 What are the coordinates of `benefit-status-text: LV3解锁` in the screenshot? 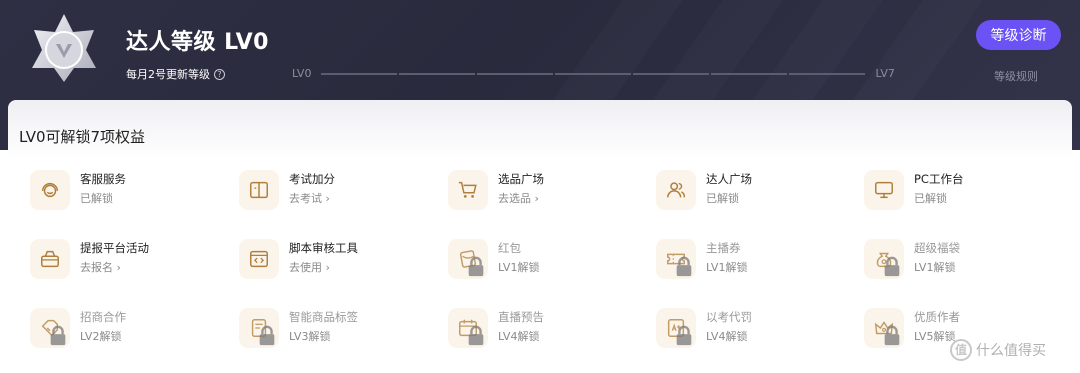 It's located at (310, 336).